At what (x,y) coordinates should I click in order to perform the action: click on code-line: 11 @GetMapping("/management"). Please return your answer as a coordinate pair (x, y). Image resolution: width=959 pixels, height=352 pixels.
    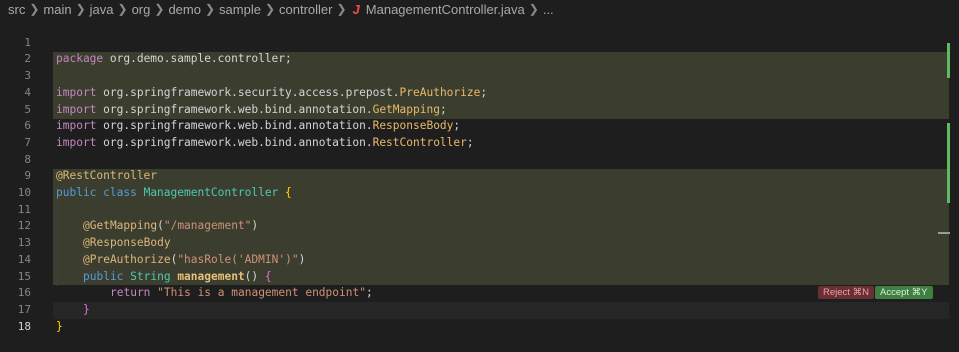
    Looking at the image, I should click on (479, 209).